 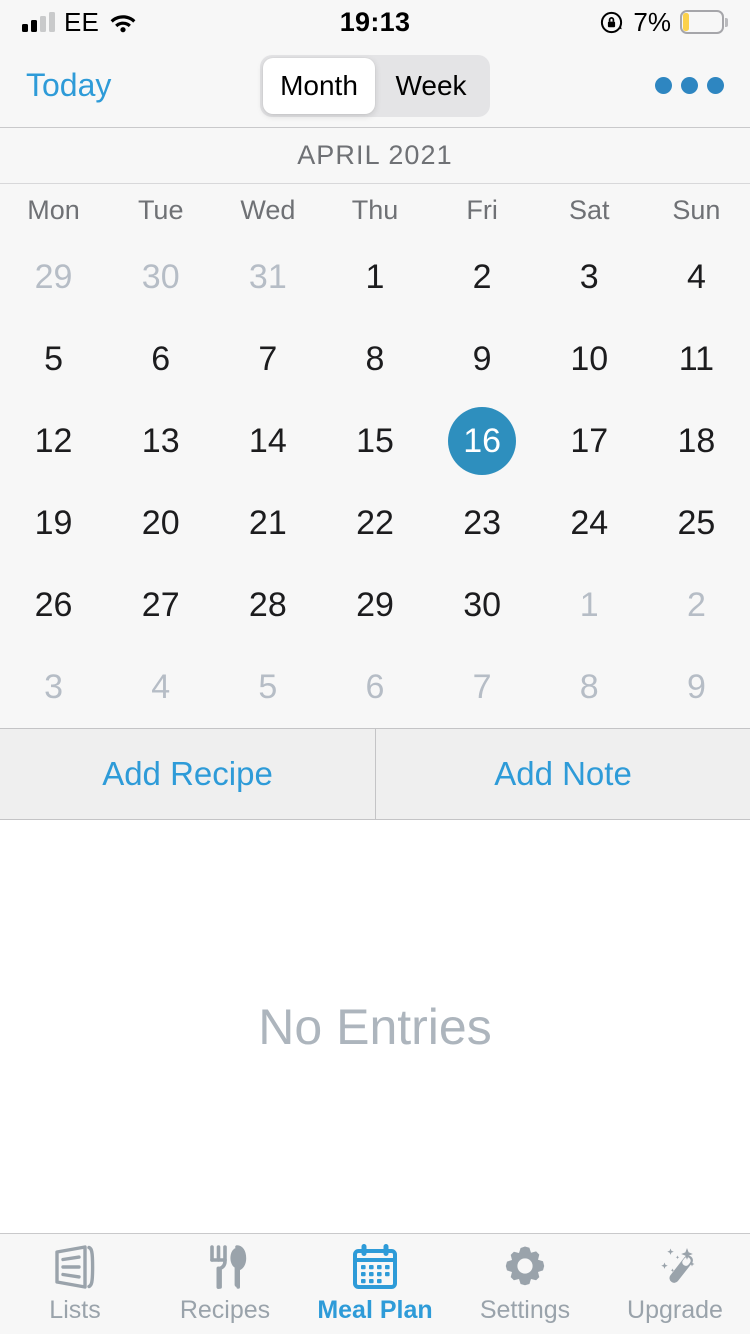 I want to click on calendar-day-cell: 27, so click(x=160, y=605).